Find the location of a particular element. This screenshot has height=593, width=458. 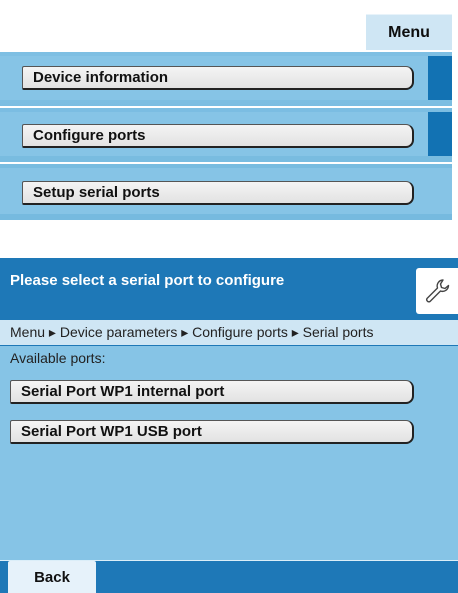

serial-port-internal-button: Serial Port WP1 internal port is located at coordinates (212, 392).